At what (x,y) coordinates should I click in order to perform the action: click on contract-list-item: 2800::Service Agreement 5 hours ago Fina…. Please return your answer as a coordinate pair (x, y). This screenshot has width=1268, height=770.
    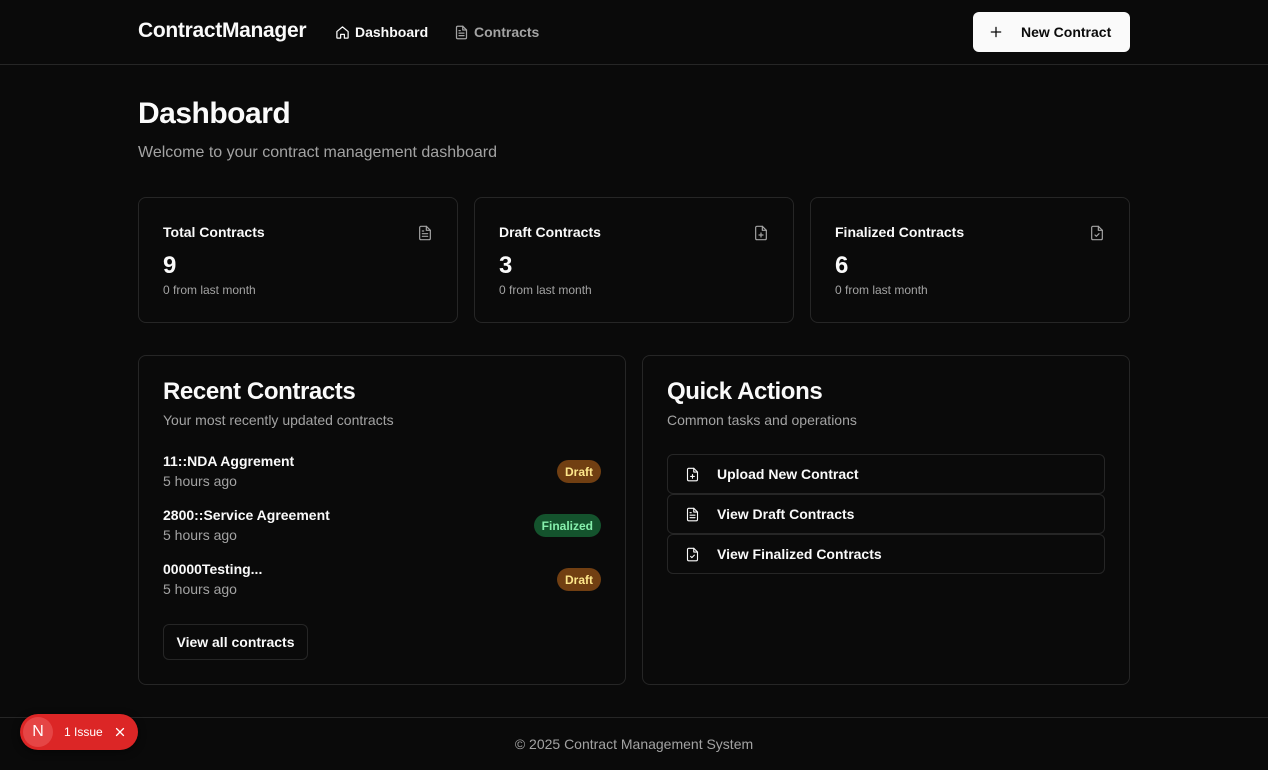
    Looking at the image, I should click on (382, 527).